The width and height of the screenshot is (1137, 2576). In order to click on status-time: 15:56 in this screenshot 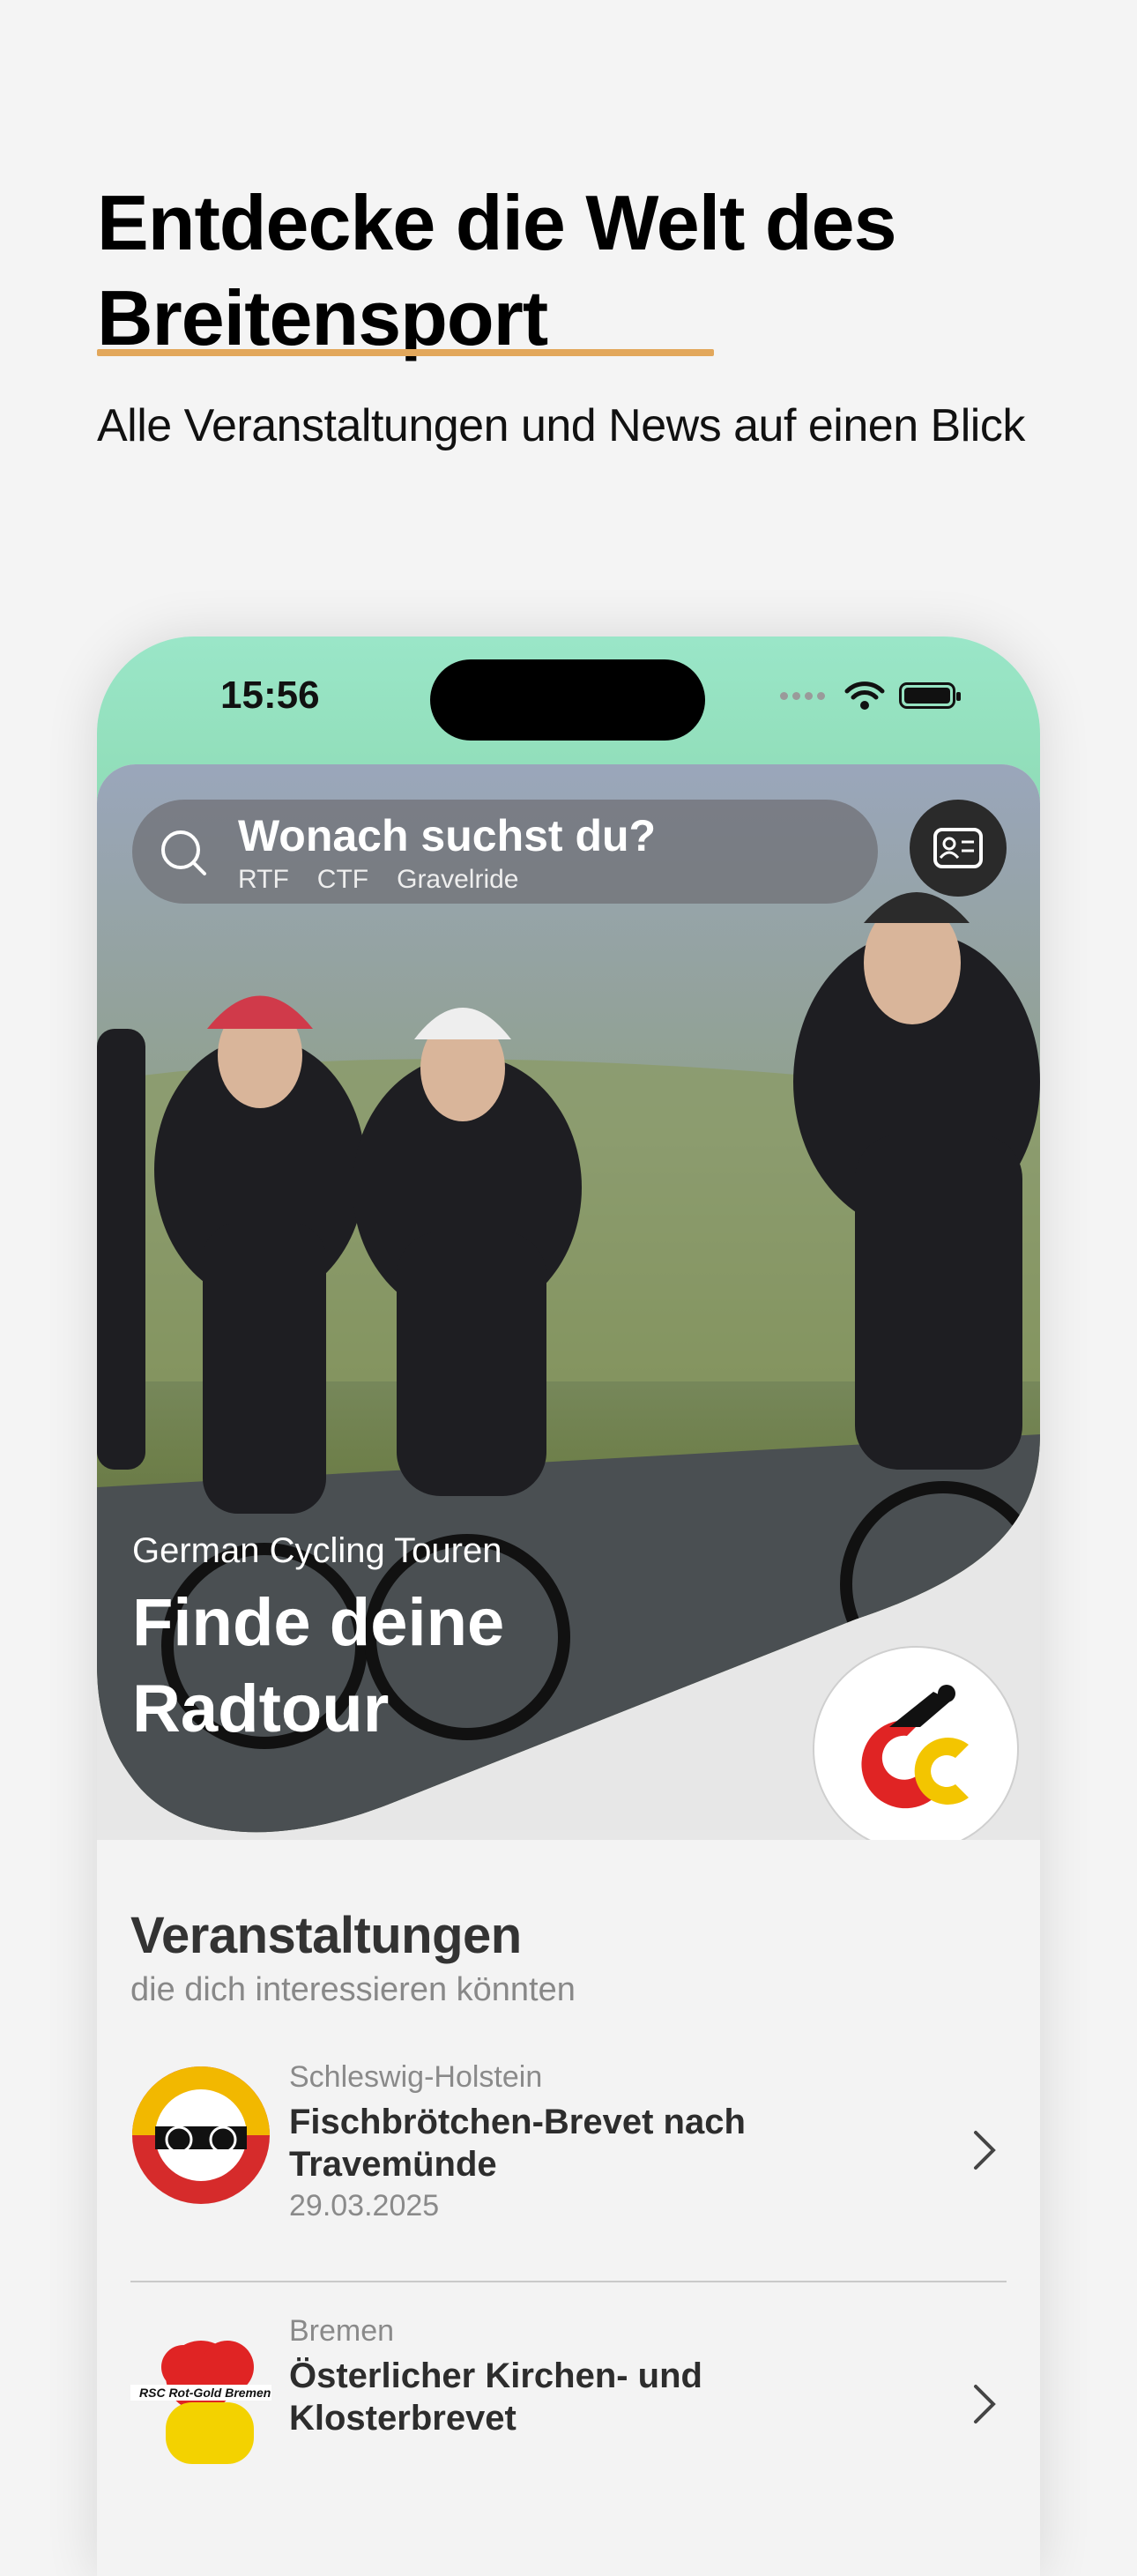, I will do `click(270, 696)`.